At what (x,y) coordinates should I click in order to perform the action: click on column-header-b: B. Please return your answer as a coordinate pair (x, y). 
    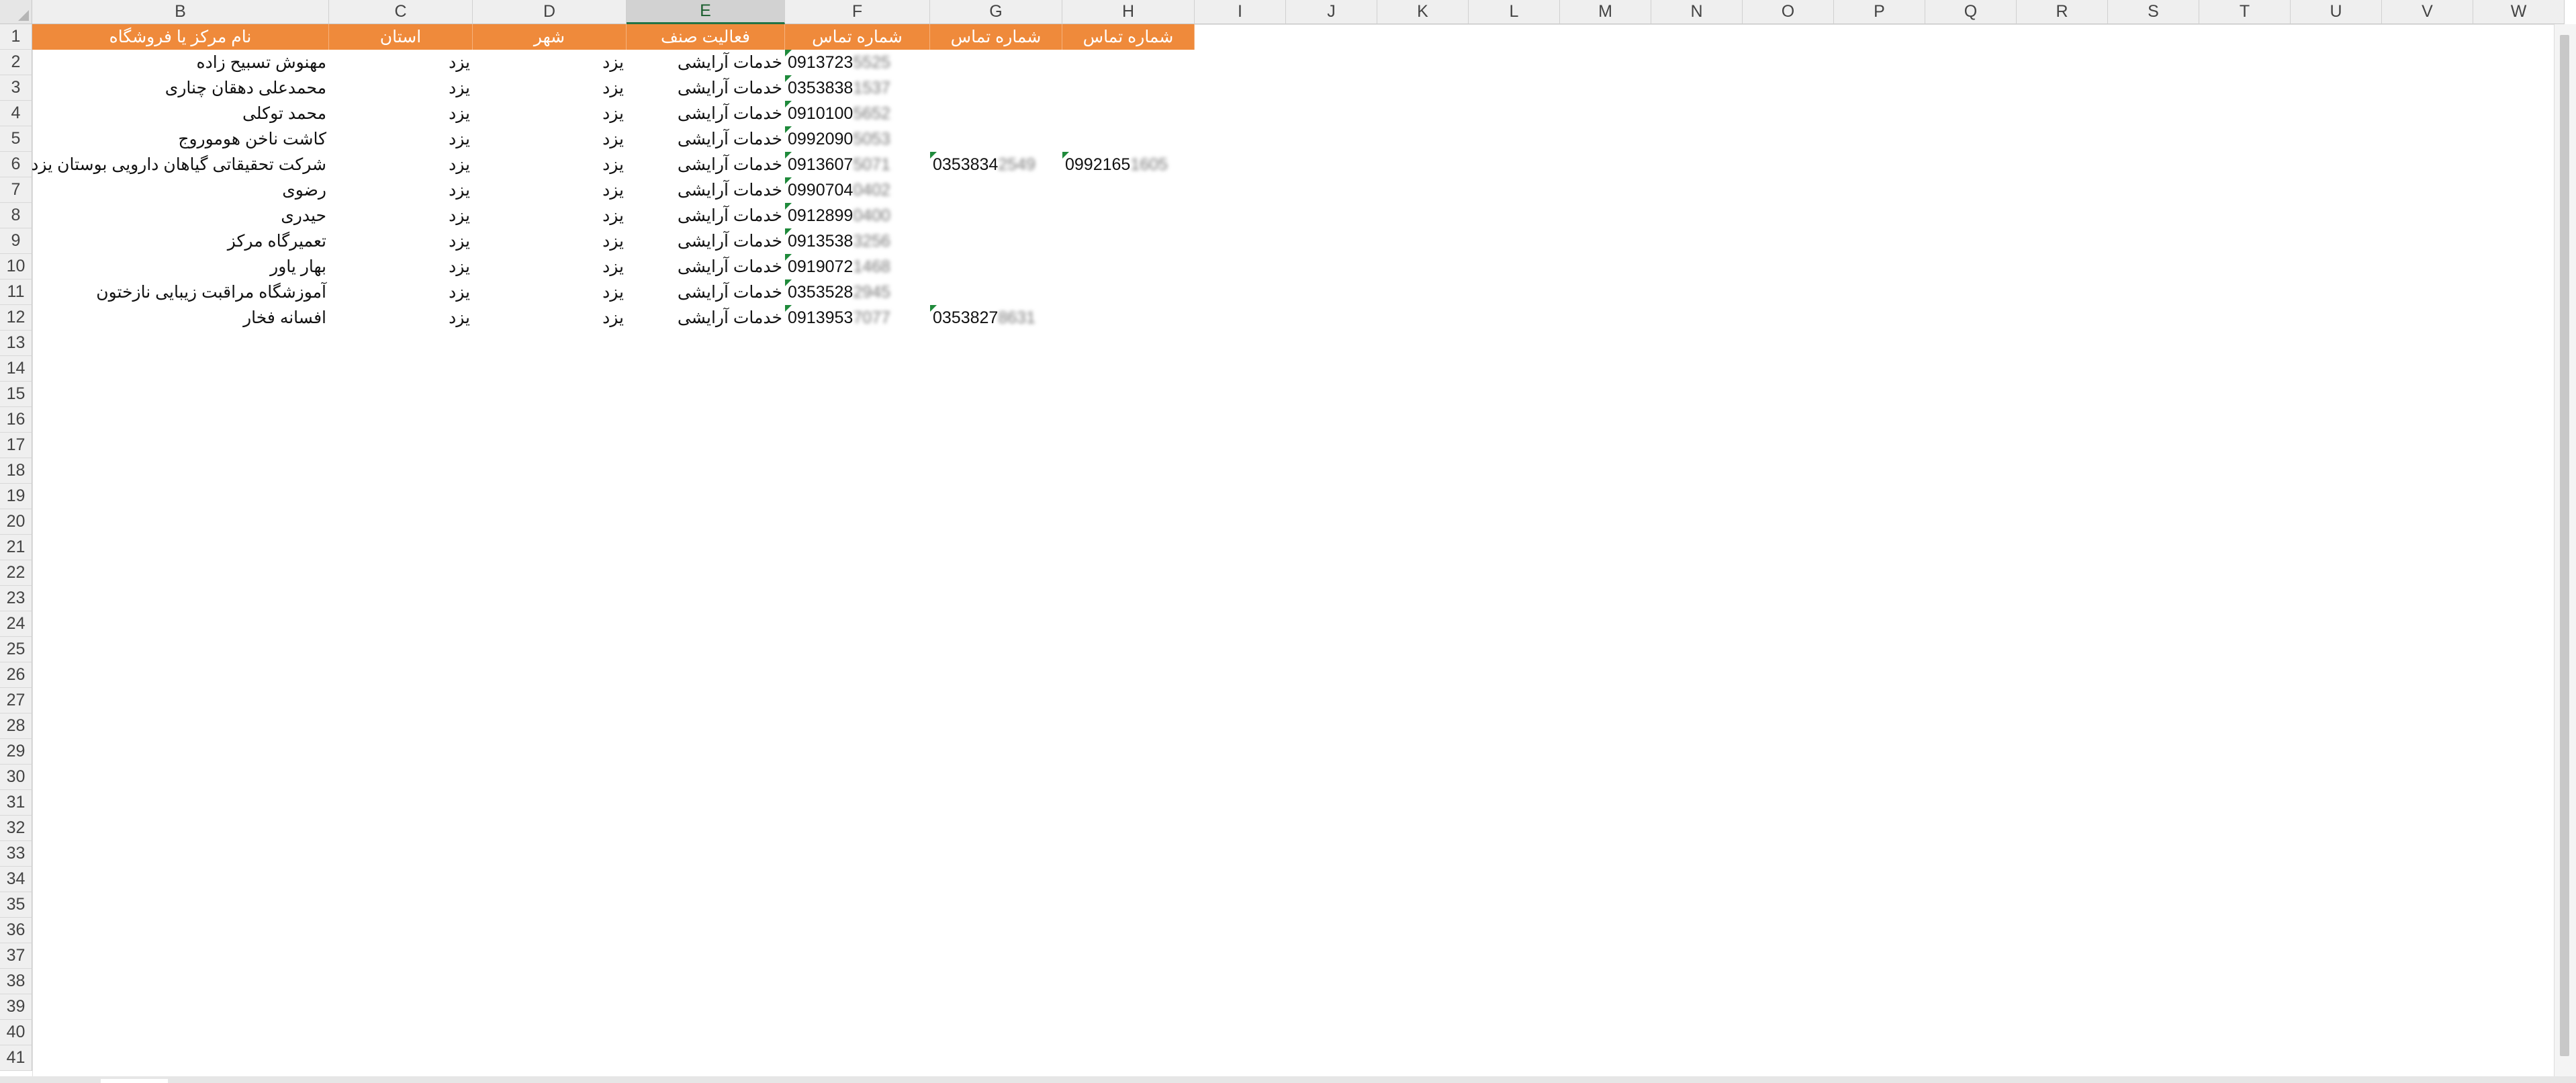
    Looking at the image, I should click on (180, 12).